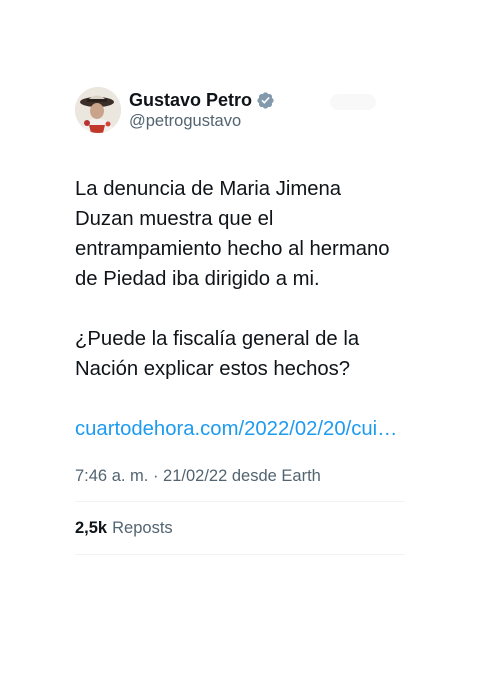  I want to click on author-names: Gustavo Petro @petrogustavo, so click(202, 110).